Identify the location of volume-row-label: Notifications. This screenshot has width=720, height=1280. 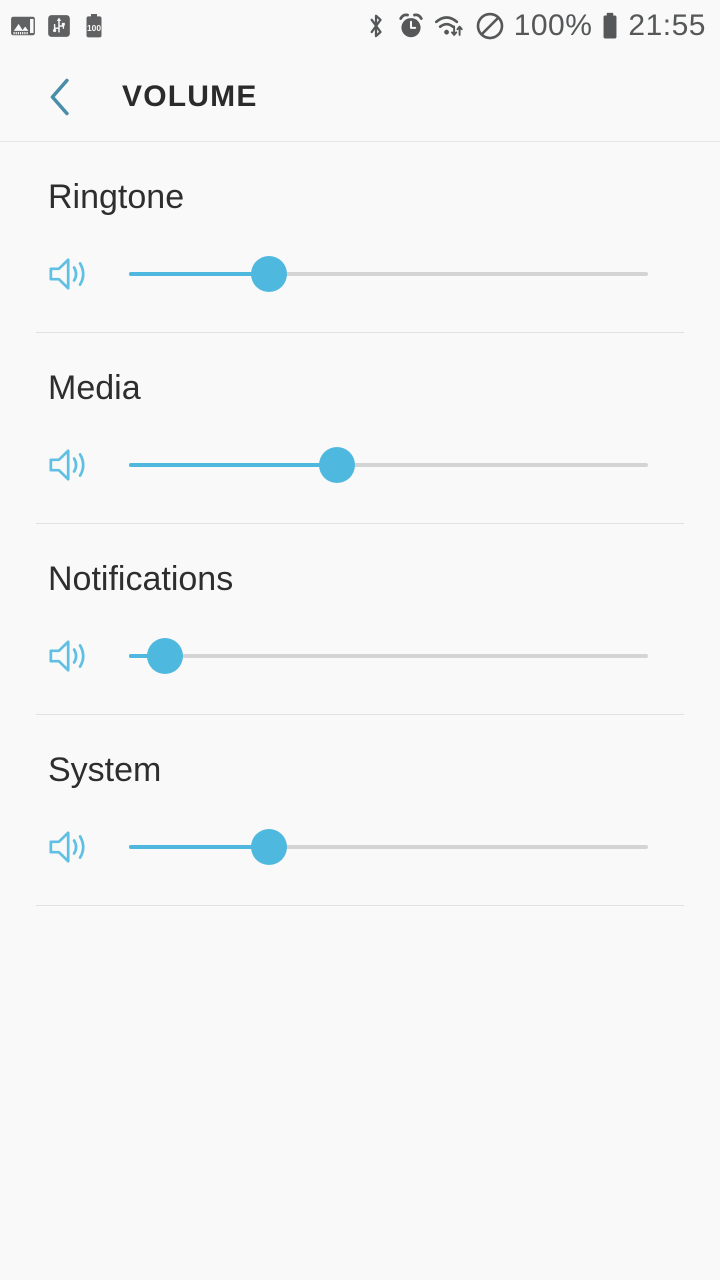
(141, 579).